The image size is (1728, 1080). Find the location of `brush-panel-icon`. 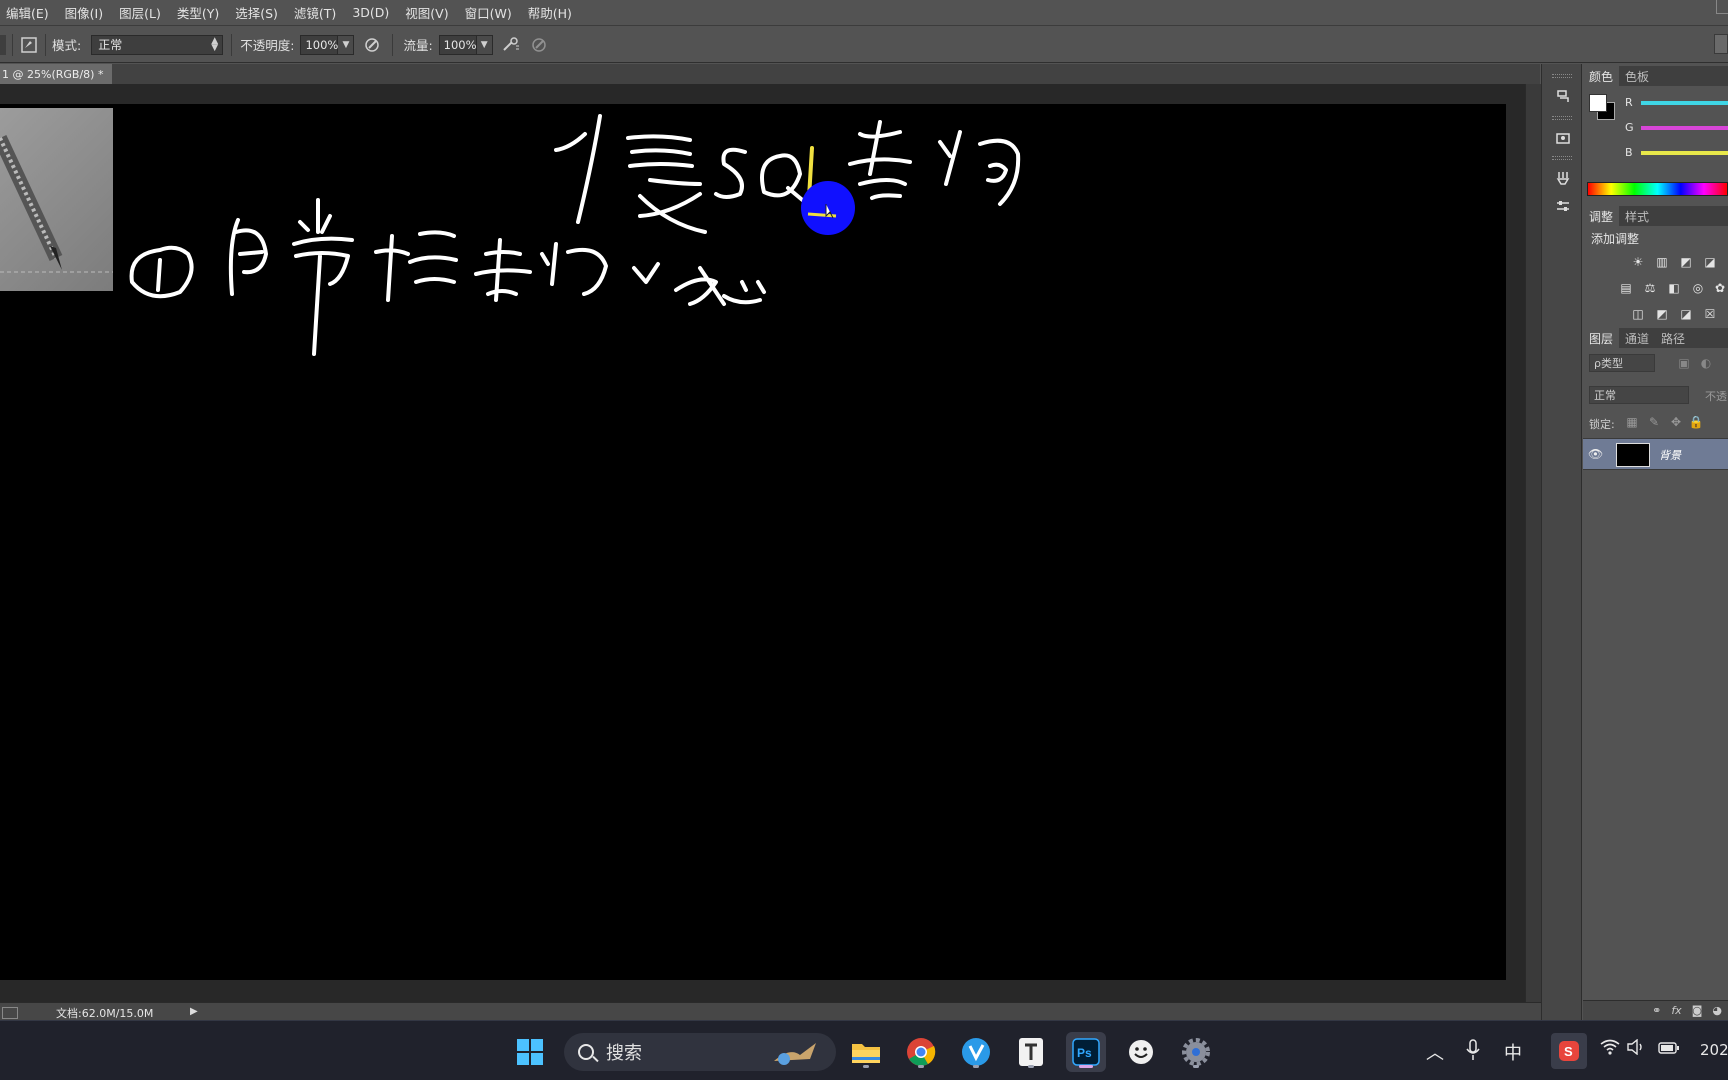

brush-panel-icon is located at coordinates (29, 45).